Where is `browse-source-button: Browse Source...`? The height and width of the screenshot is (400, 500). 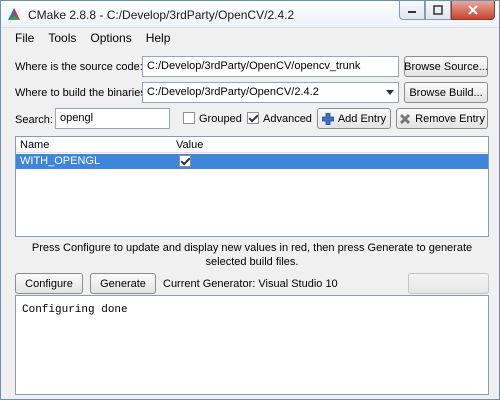
browse-source-button: Browse Source... is located at coordinates (446, 66).